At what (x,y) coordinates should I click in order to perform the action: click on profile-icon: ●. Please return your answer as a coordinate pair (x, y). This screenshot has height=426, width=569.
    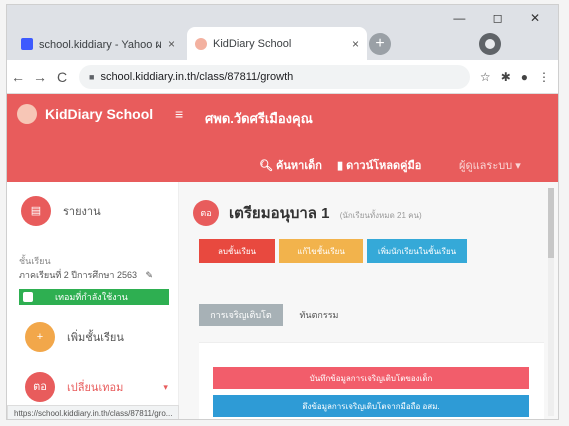
    Looking at the image, I should click on (524, 77).